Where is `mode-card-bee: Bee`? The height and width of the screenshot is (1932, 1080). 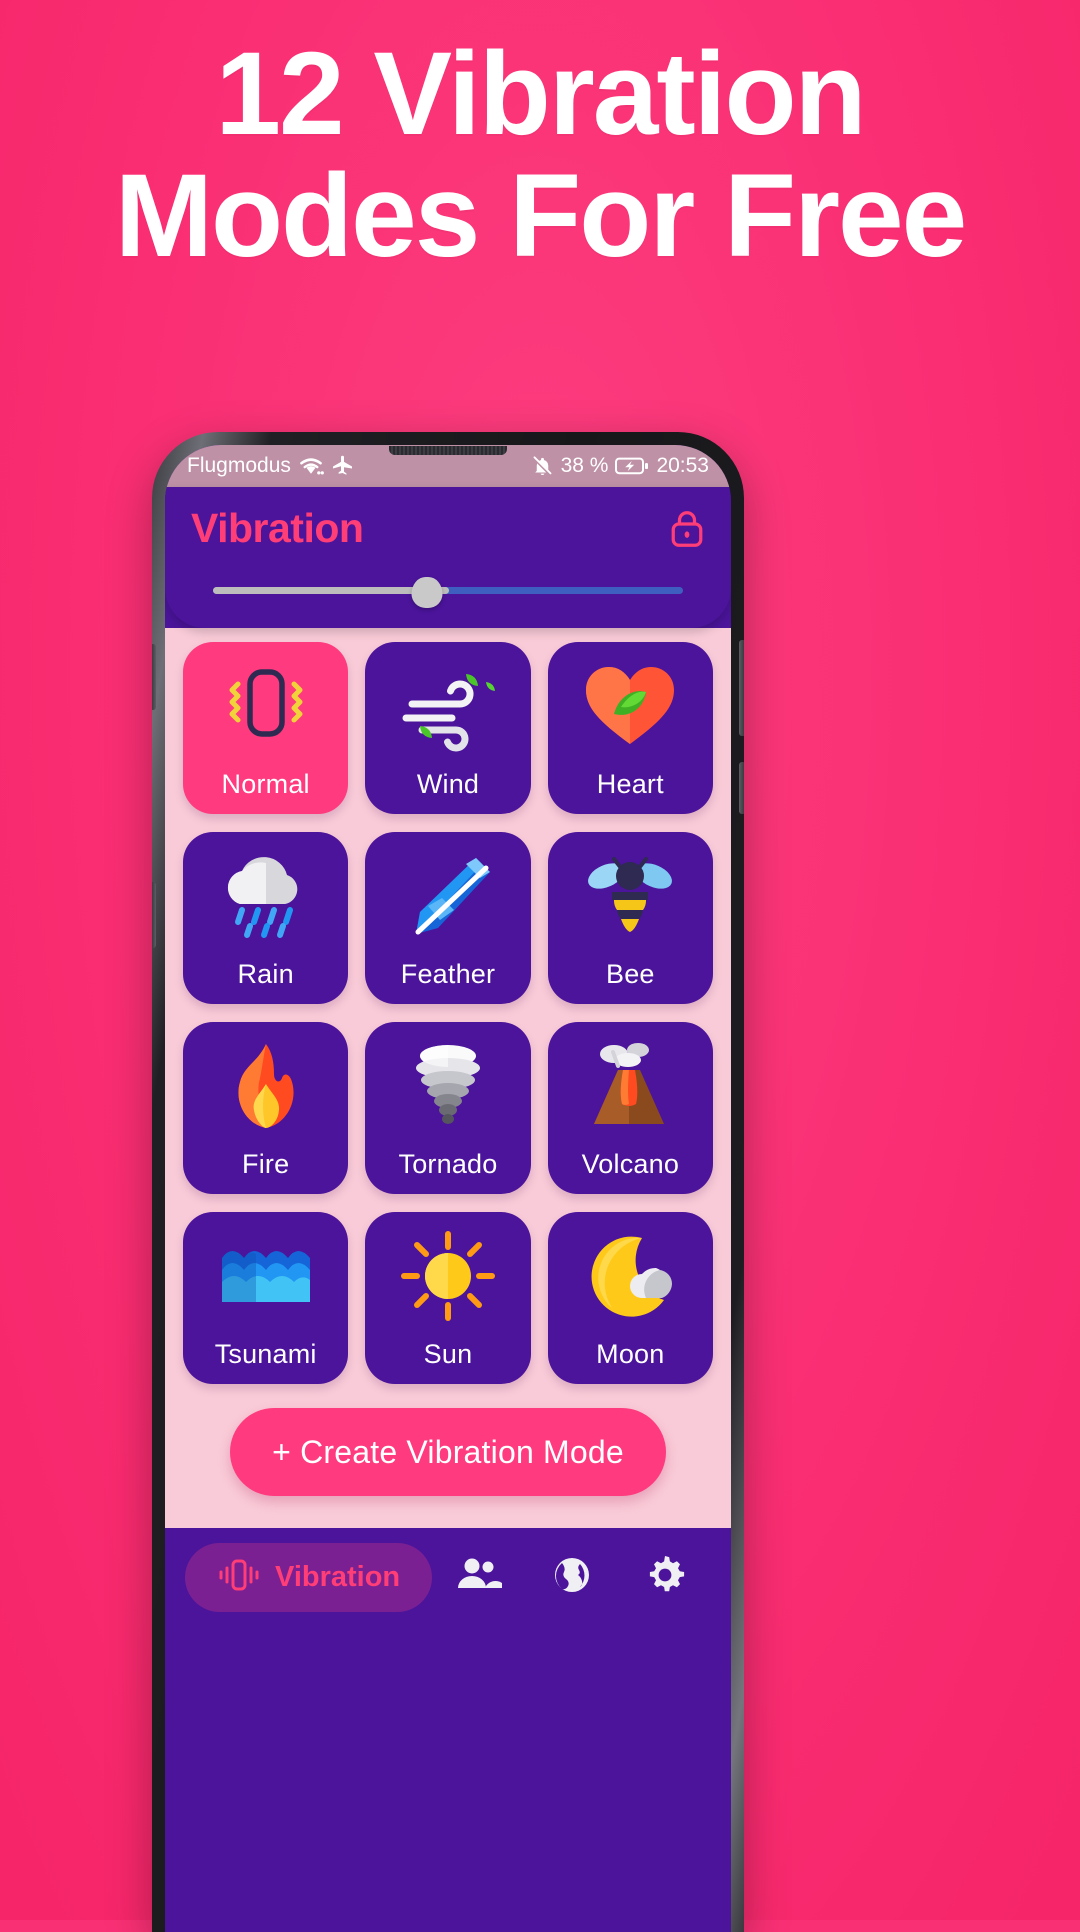
mode-card-bee: Bee is located at coordinates (630, 918).